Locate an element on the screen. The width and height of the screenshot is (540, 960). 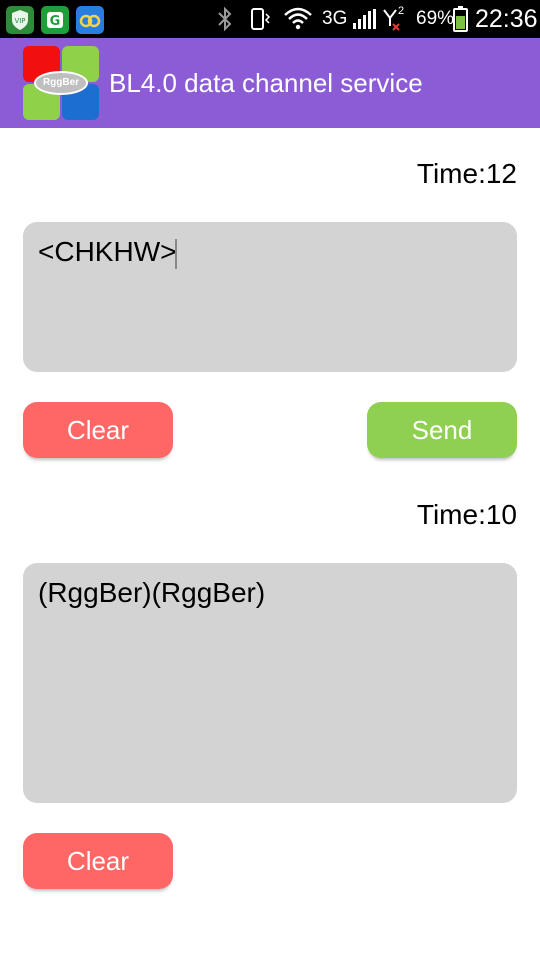
send-input-text: <CHKHW> is located at coordinates (107, 251).